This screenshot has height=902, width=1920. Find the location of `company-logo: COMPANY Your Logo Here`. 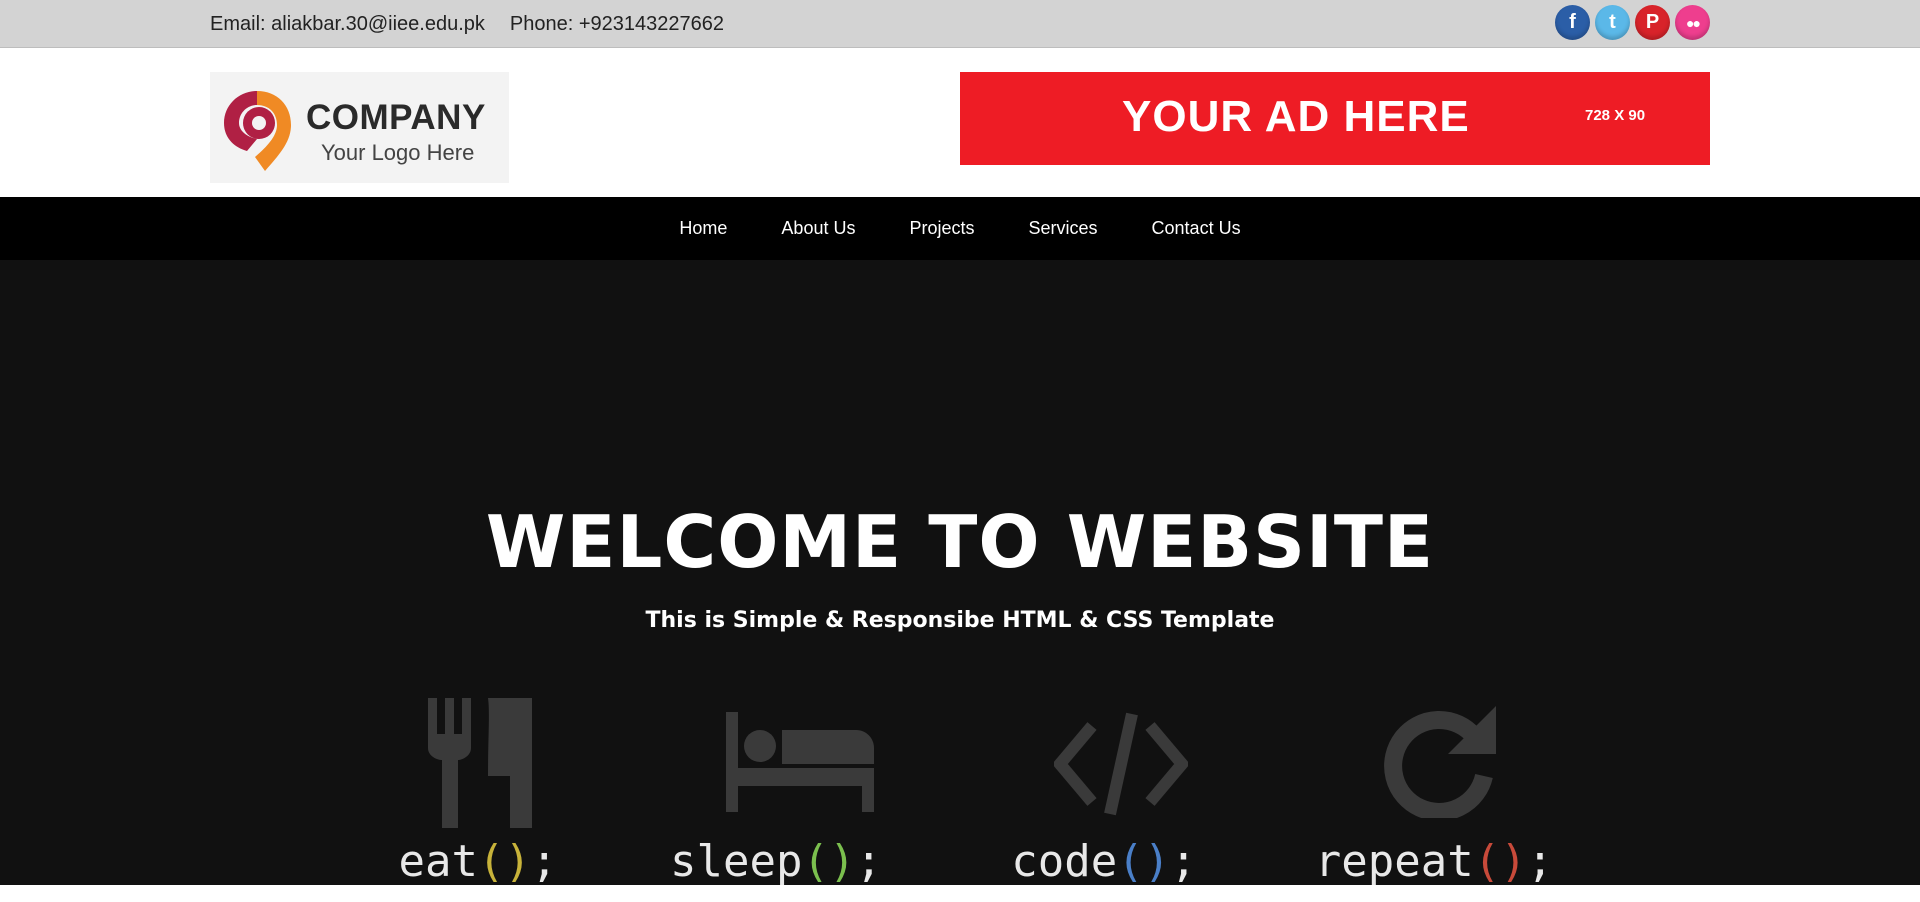

company-logo: COMPANY Your Logo Here is located at coordinates (359, 127).